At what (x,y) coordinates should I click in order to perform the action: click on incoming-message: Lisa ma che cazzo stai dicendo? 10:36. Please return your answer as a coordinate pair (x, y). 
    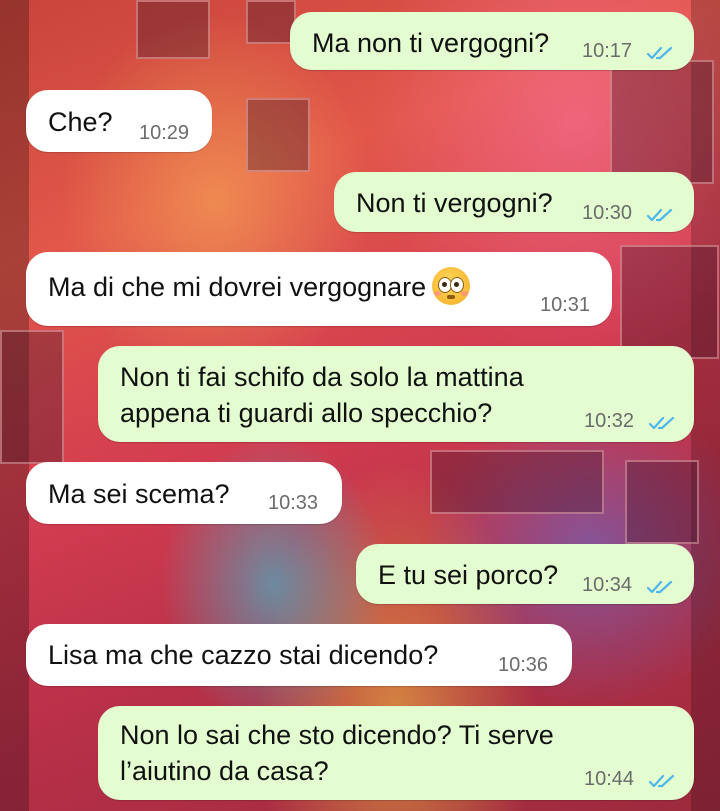
    Looking at the image, I should click on (299, 655).